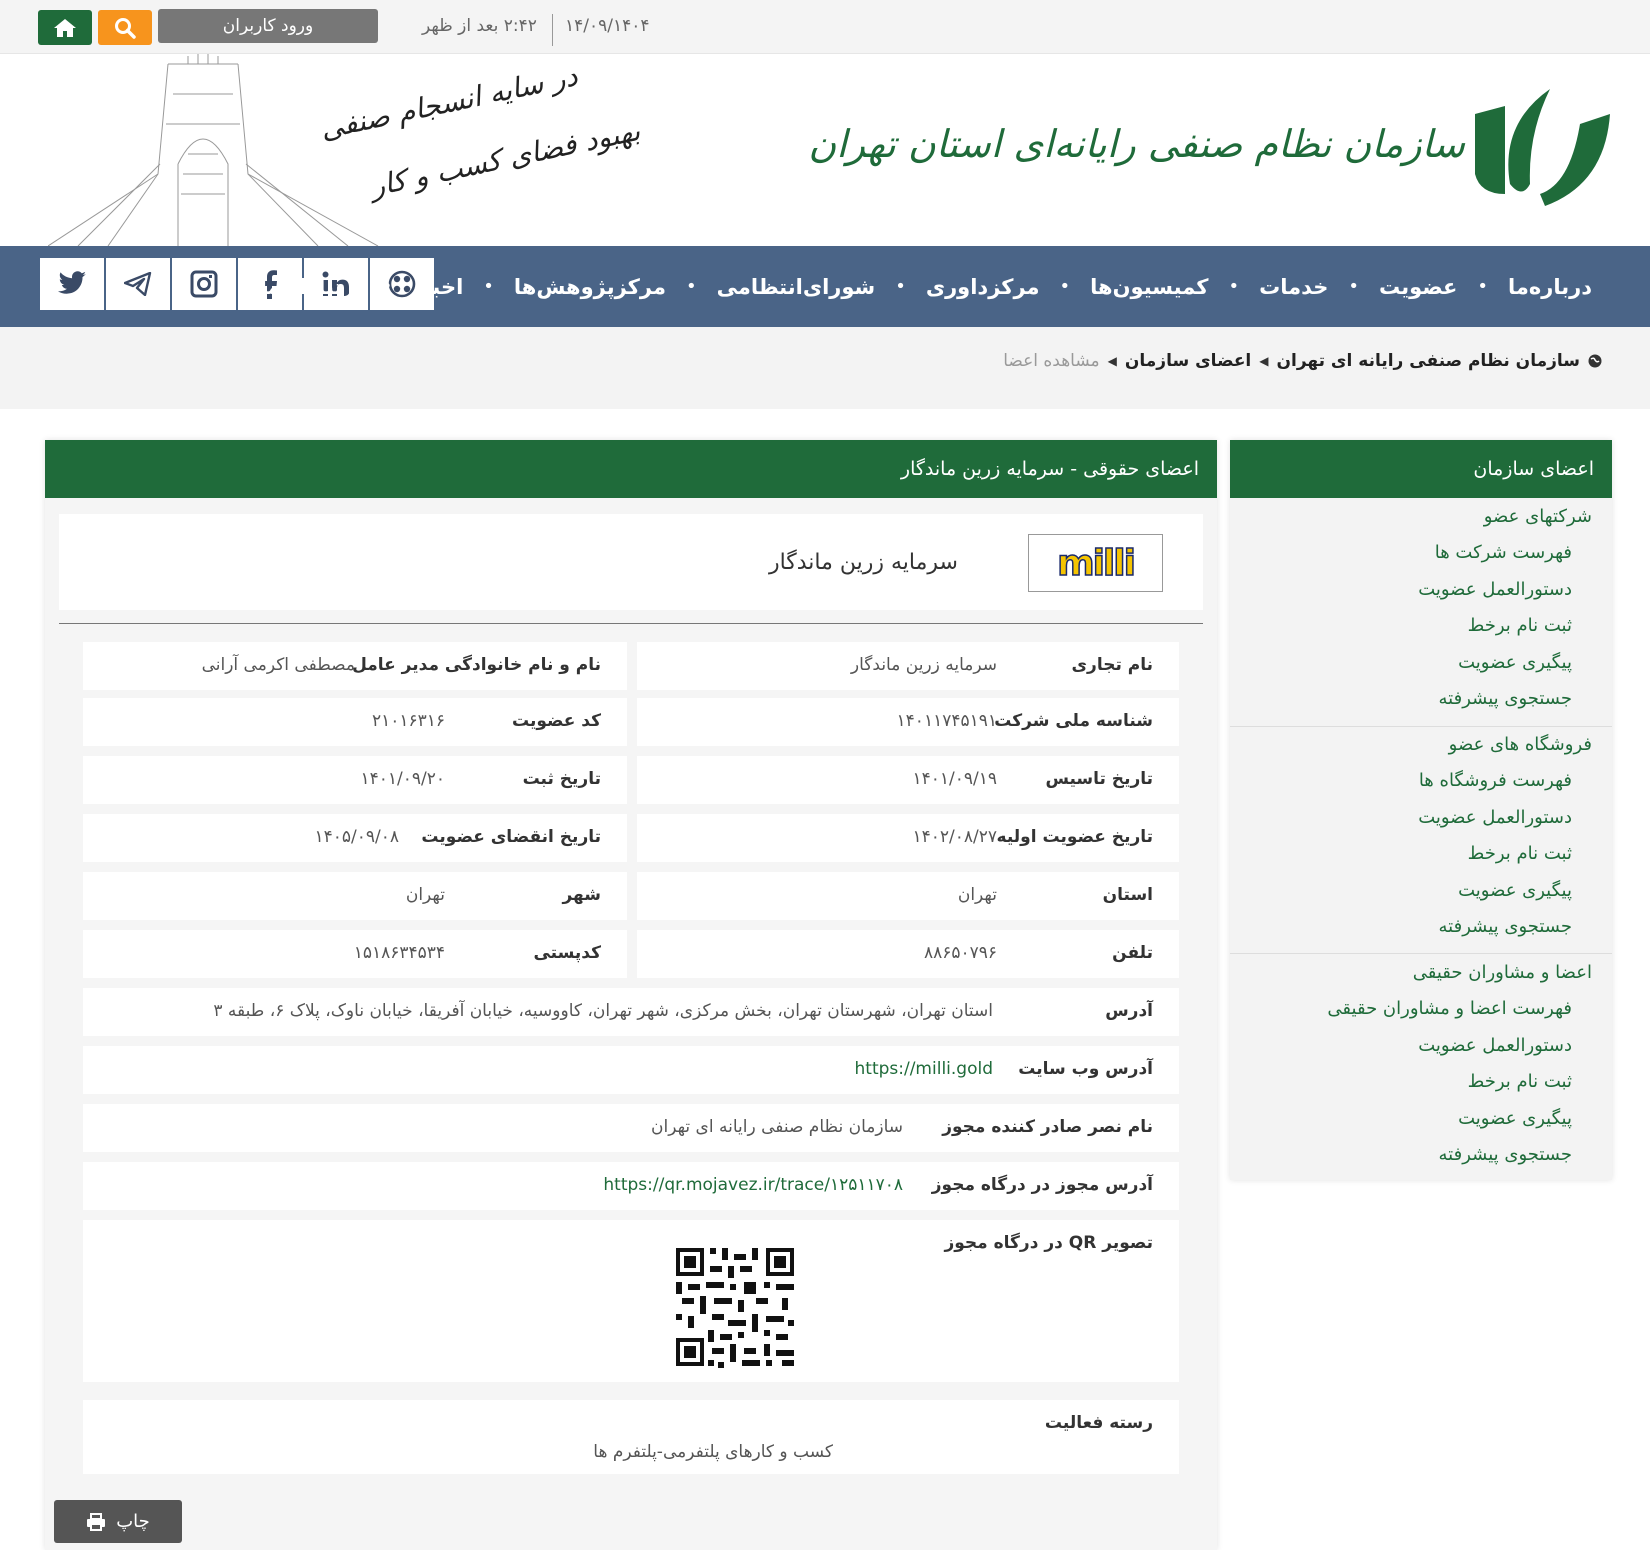 The image size is (1650, 1550). I want to click on field-member-code: کد عضویت ۲۱۰۱۶۳۱۶, so click(355, 722).